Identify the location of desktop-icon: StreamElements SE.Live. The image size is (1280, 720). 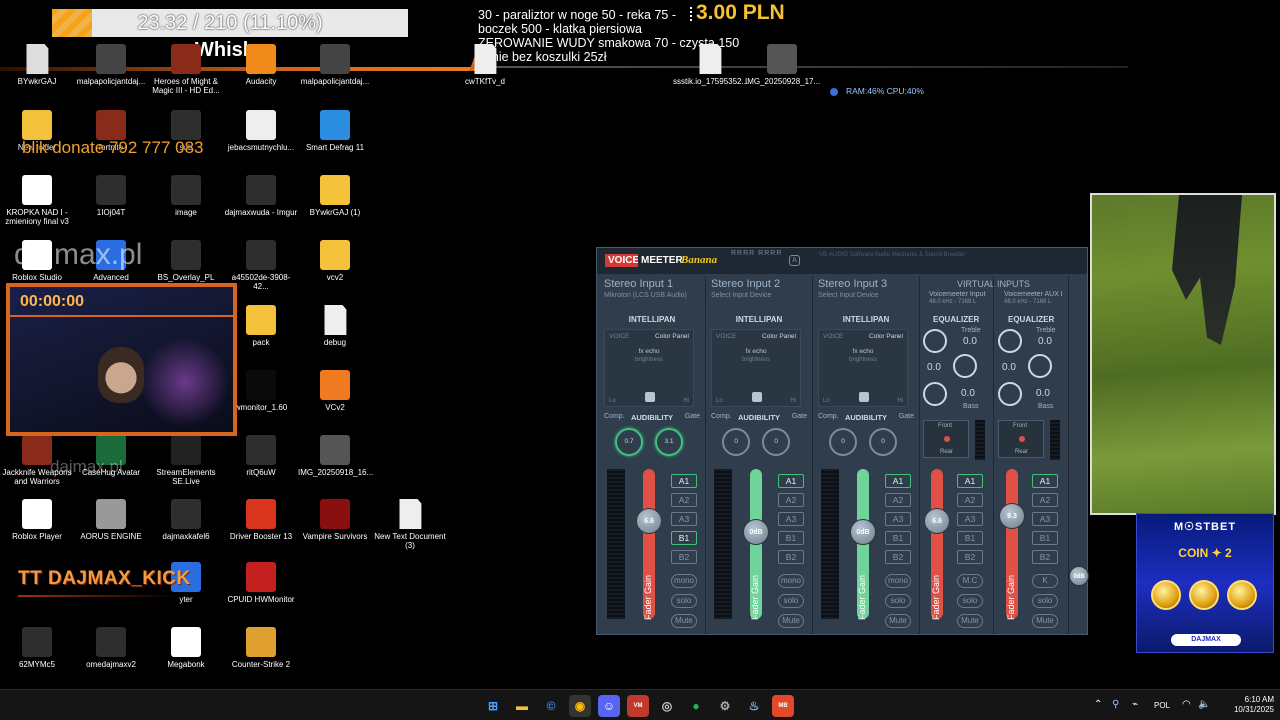
(186, 460).